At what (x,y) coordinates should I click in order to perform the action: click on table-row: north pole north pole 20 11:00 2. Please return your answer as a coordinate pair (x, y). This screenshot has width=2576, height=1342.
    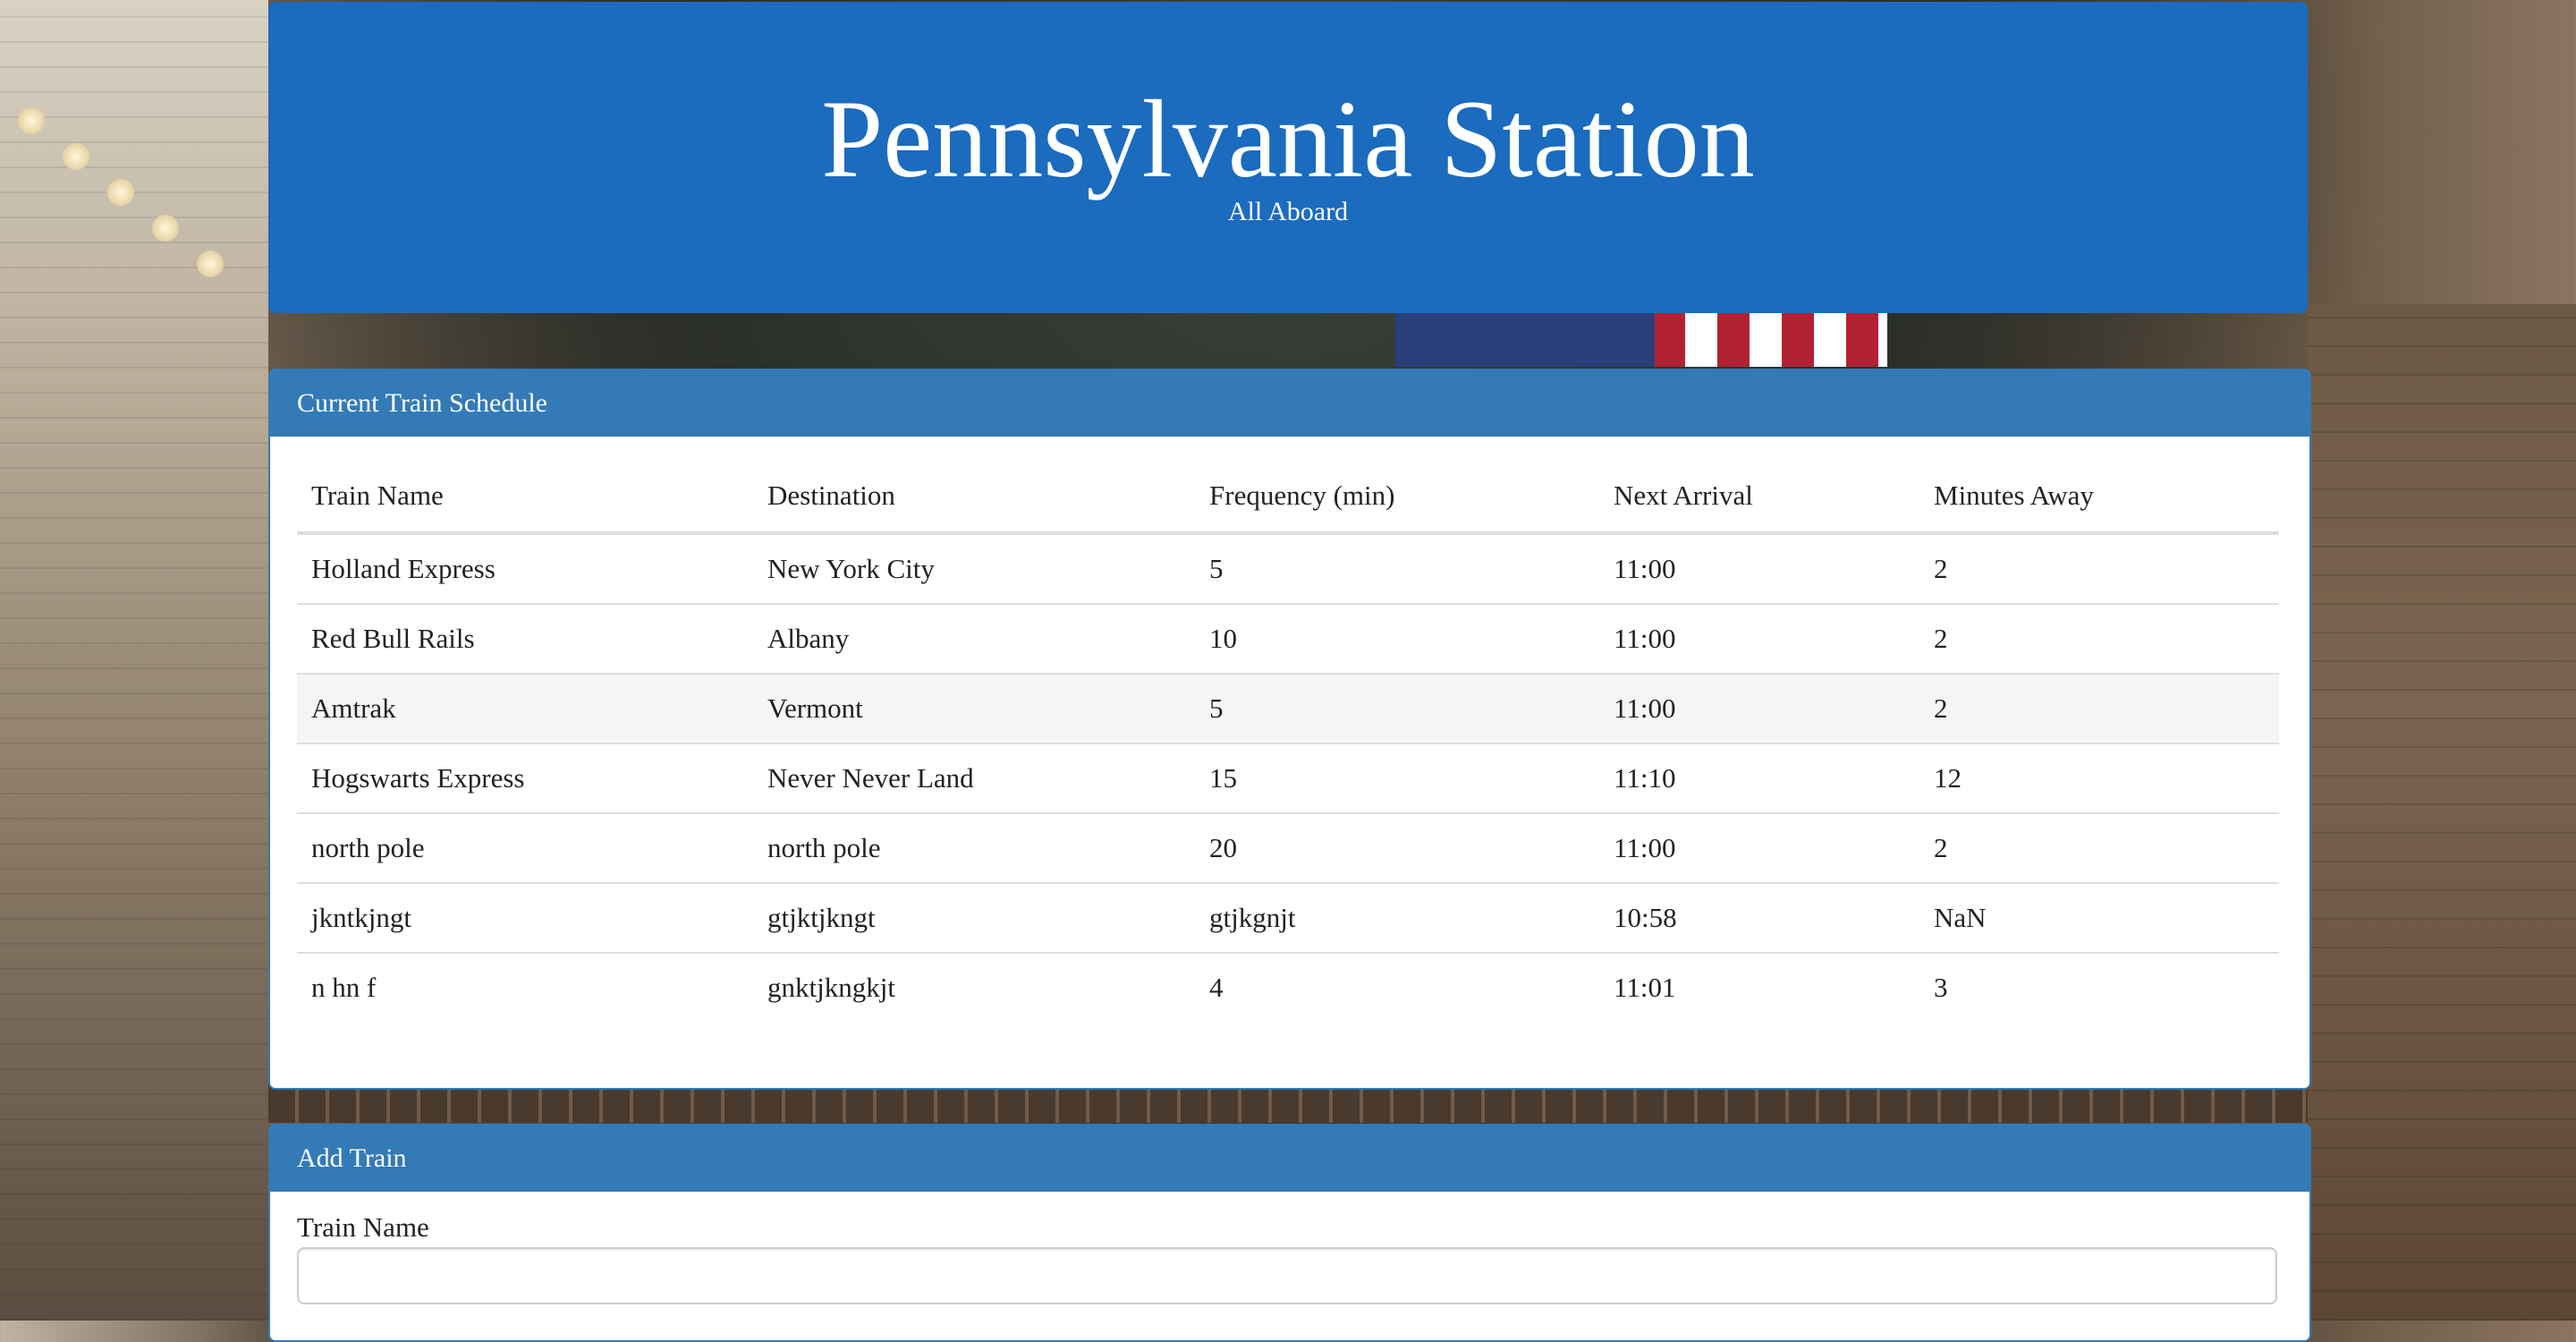
    Looking at the image, I should click on (1288, 848).